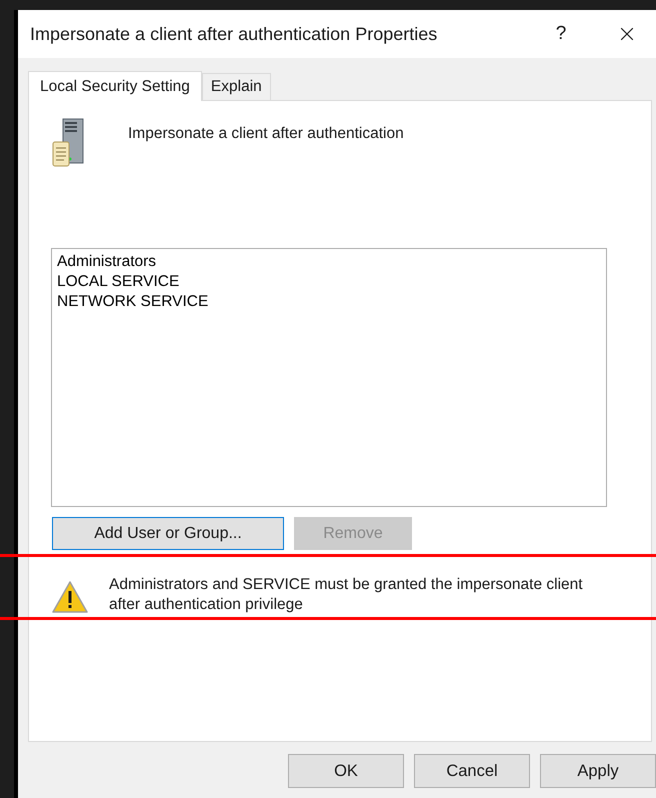 The width and height of the screenshot is (656, 798). What do you see at coordinates (115, 86) in the screenshot?
I see `tab: Local Security Setting` at bounding box center [115, 86].